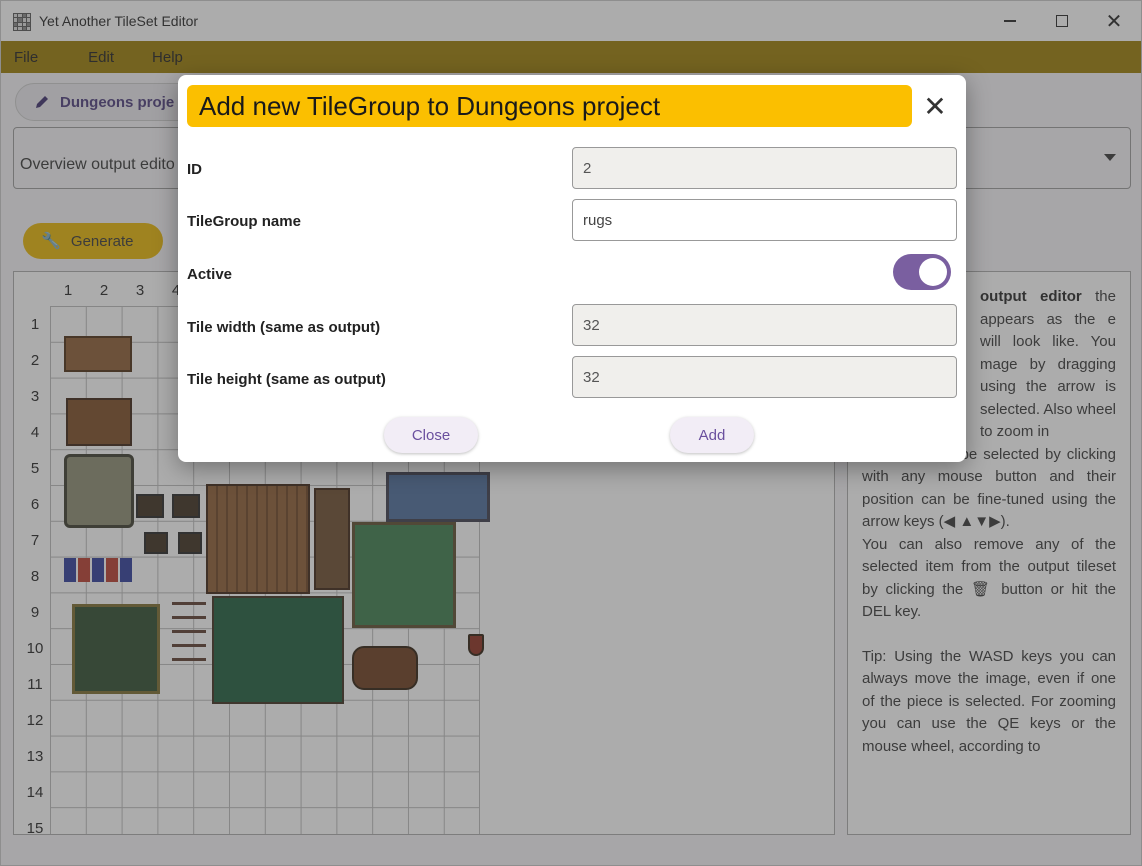  I want to click on tile-width-label: Tile width (same as output), so click(284, 327).